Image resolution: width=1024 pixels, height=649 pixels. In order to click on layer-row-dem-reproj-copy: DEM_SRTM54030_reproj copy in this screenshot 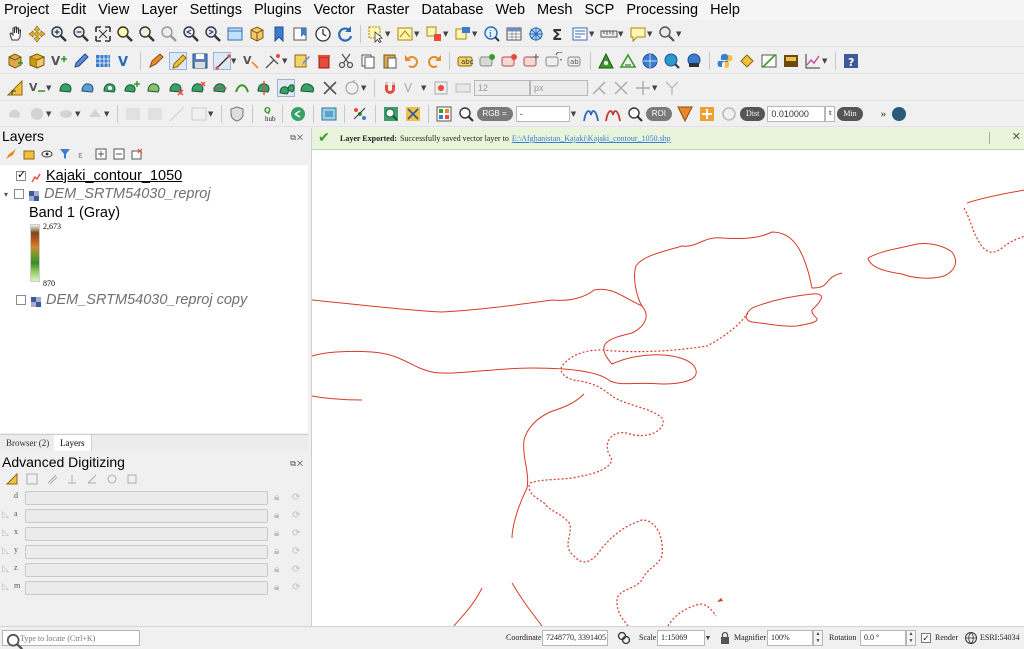, I will do `click(131, 300)`.